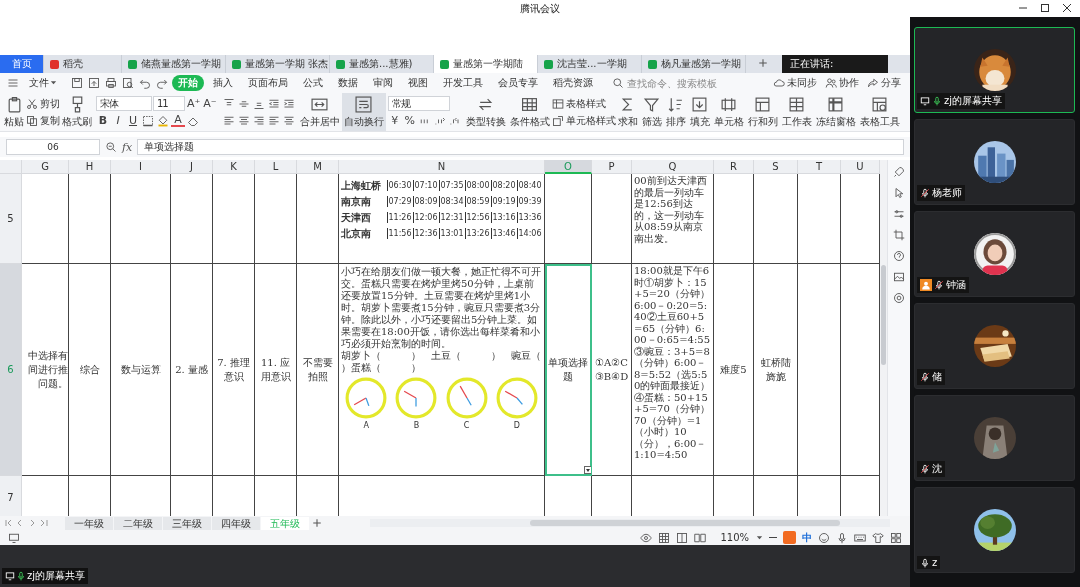 This screenshot has width=1080, height=587. What do you see at coordinates (994, 254) in the screenshot?
I see `participant-tile: 钟涵` at bounding box center [994, 254].